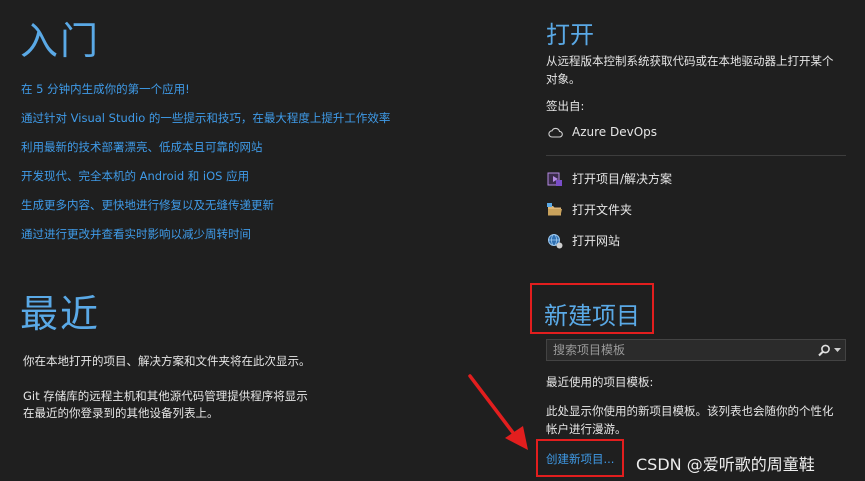 The width and height of the screenshot is (865, 481). I want to click on checkout-label: 签出自:, so click(565, 106).